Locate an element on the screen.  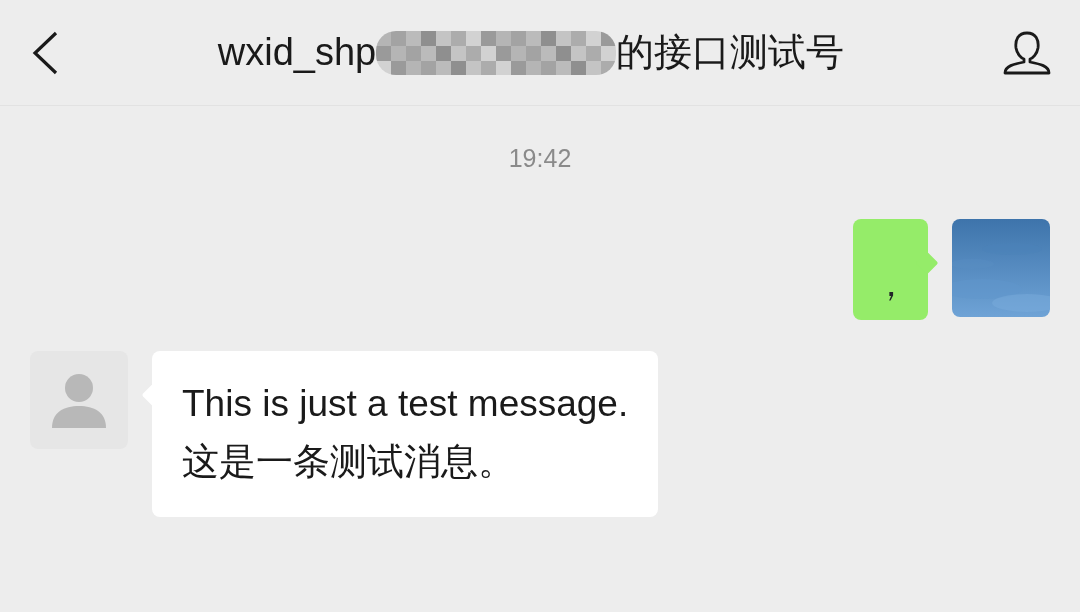
timestamp: 19:42 is located at coordinates (540, 158).